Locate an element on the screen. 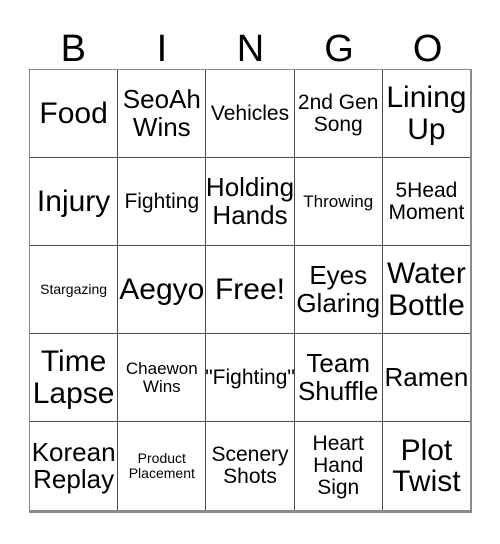 This screenshot has height=544, width=500. bingo-cell-label: Lining Up is located at coordinates (426, 113).